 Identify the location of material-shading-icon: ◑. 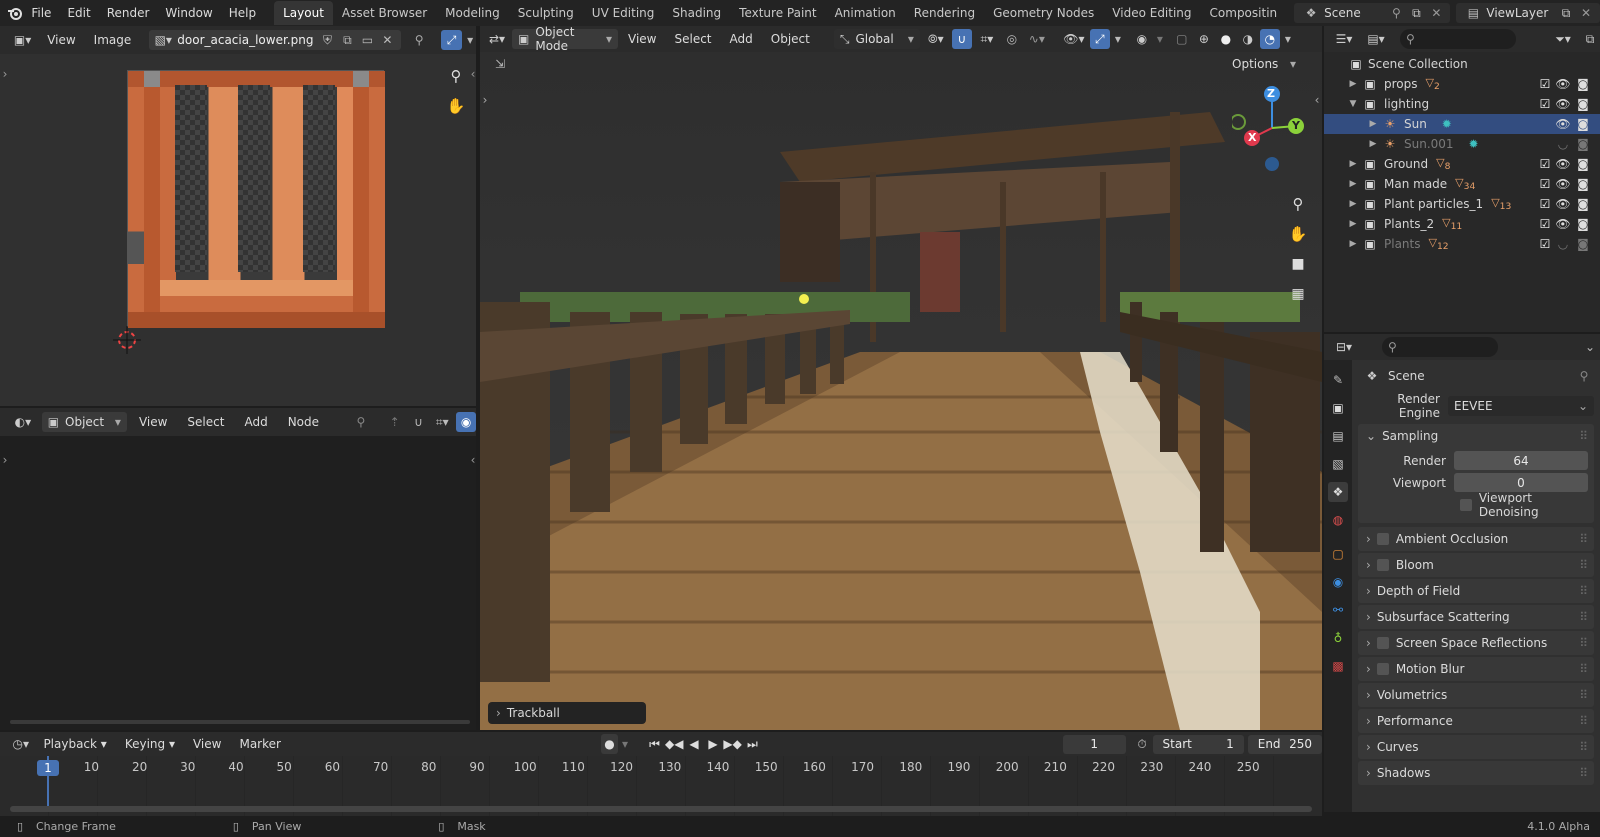
(1248, 39).